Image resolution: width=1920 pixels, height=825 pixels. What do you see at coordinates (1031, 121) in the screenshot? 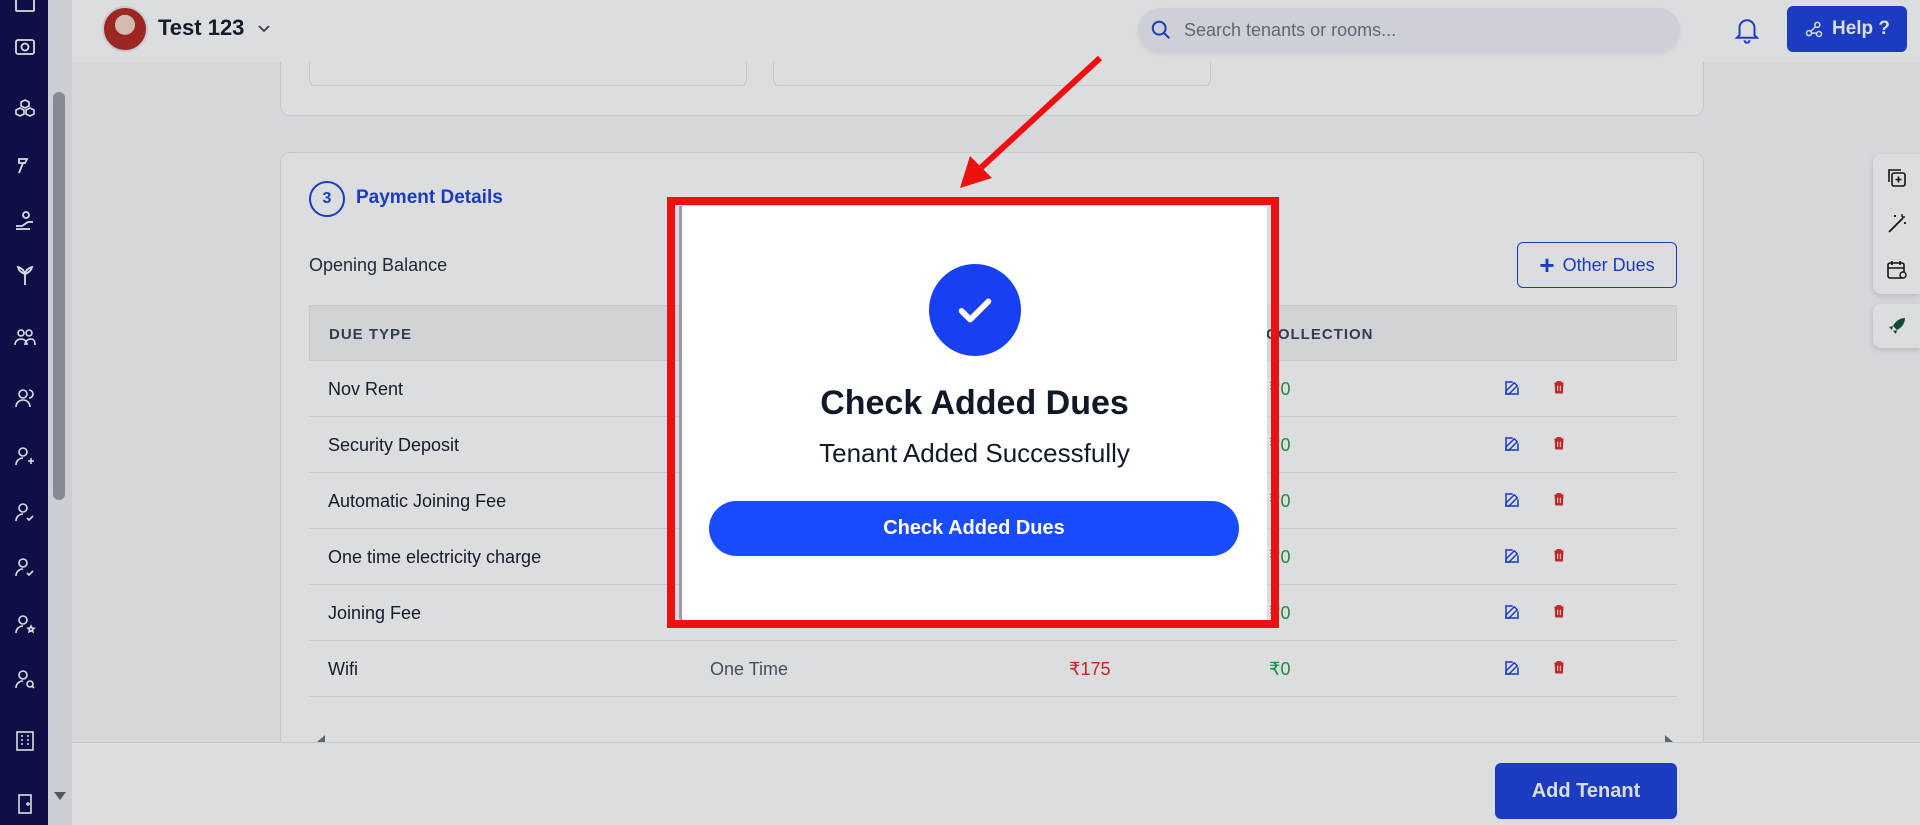
I see `annotation-arrow` at bounding box center [1031, 121].